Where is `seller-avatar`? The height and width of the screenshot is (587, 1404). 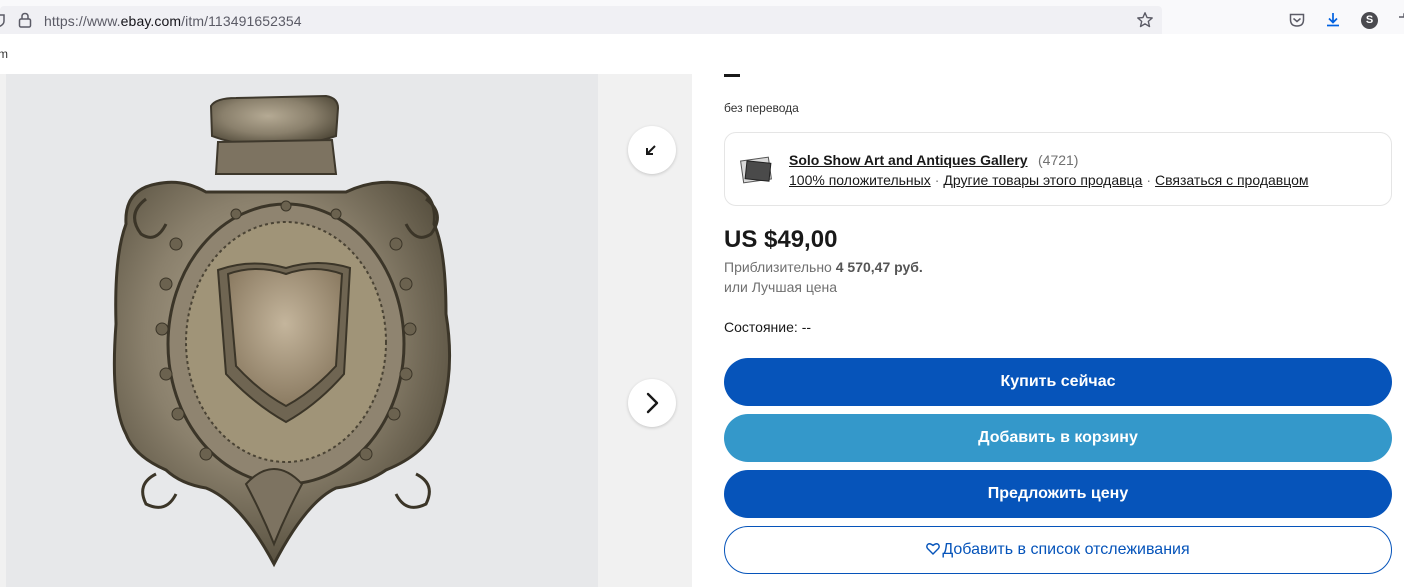
seller-avatar is located at coordinates (757, 170).